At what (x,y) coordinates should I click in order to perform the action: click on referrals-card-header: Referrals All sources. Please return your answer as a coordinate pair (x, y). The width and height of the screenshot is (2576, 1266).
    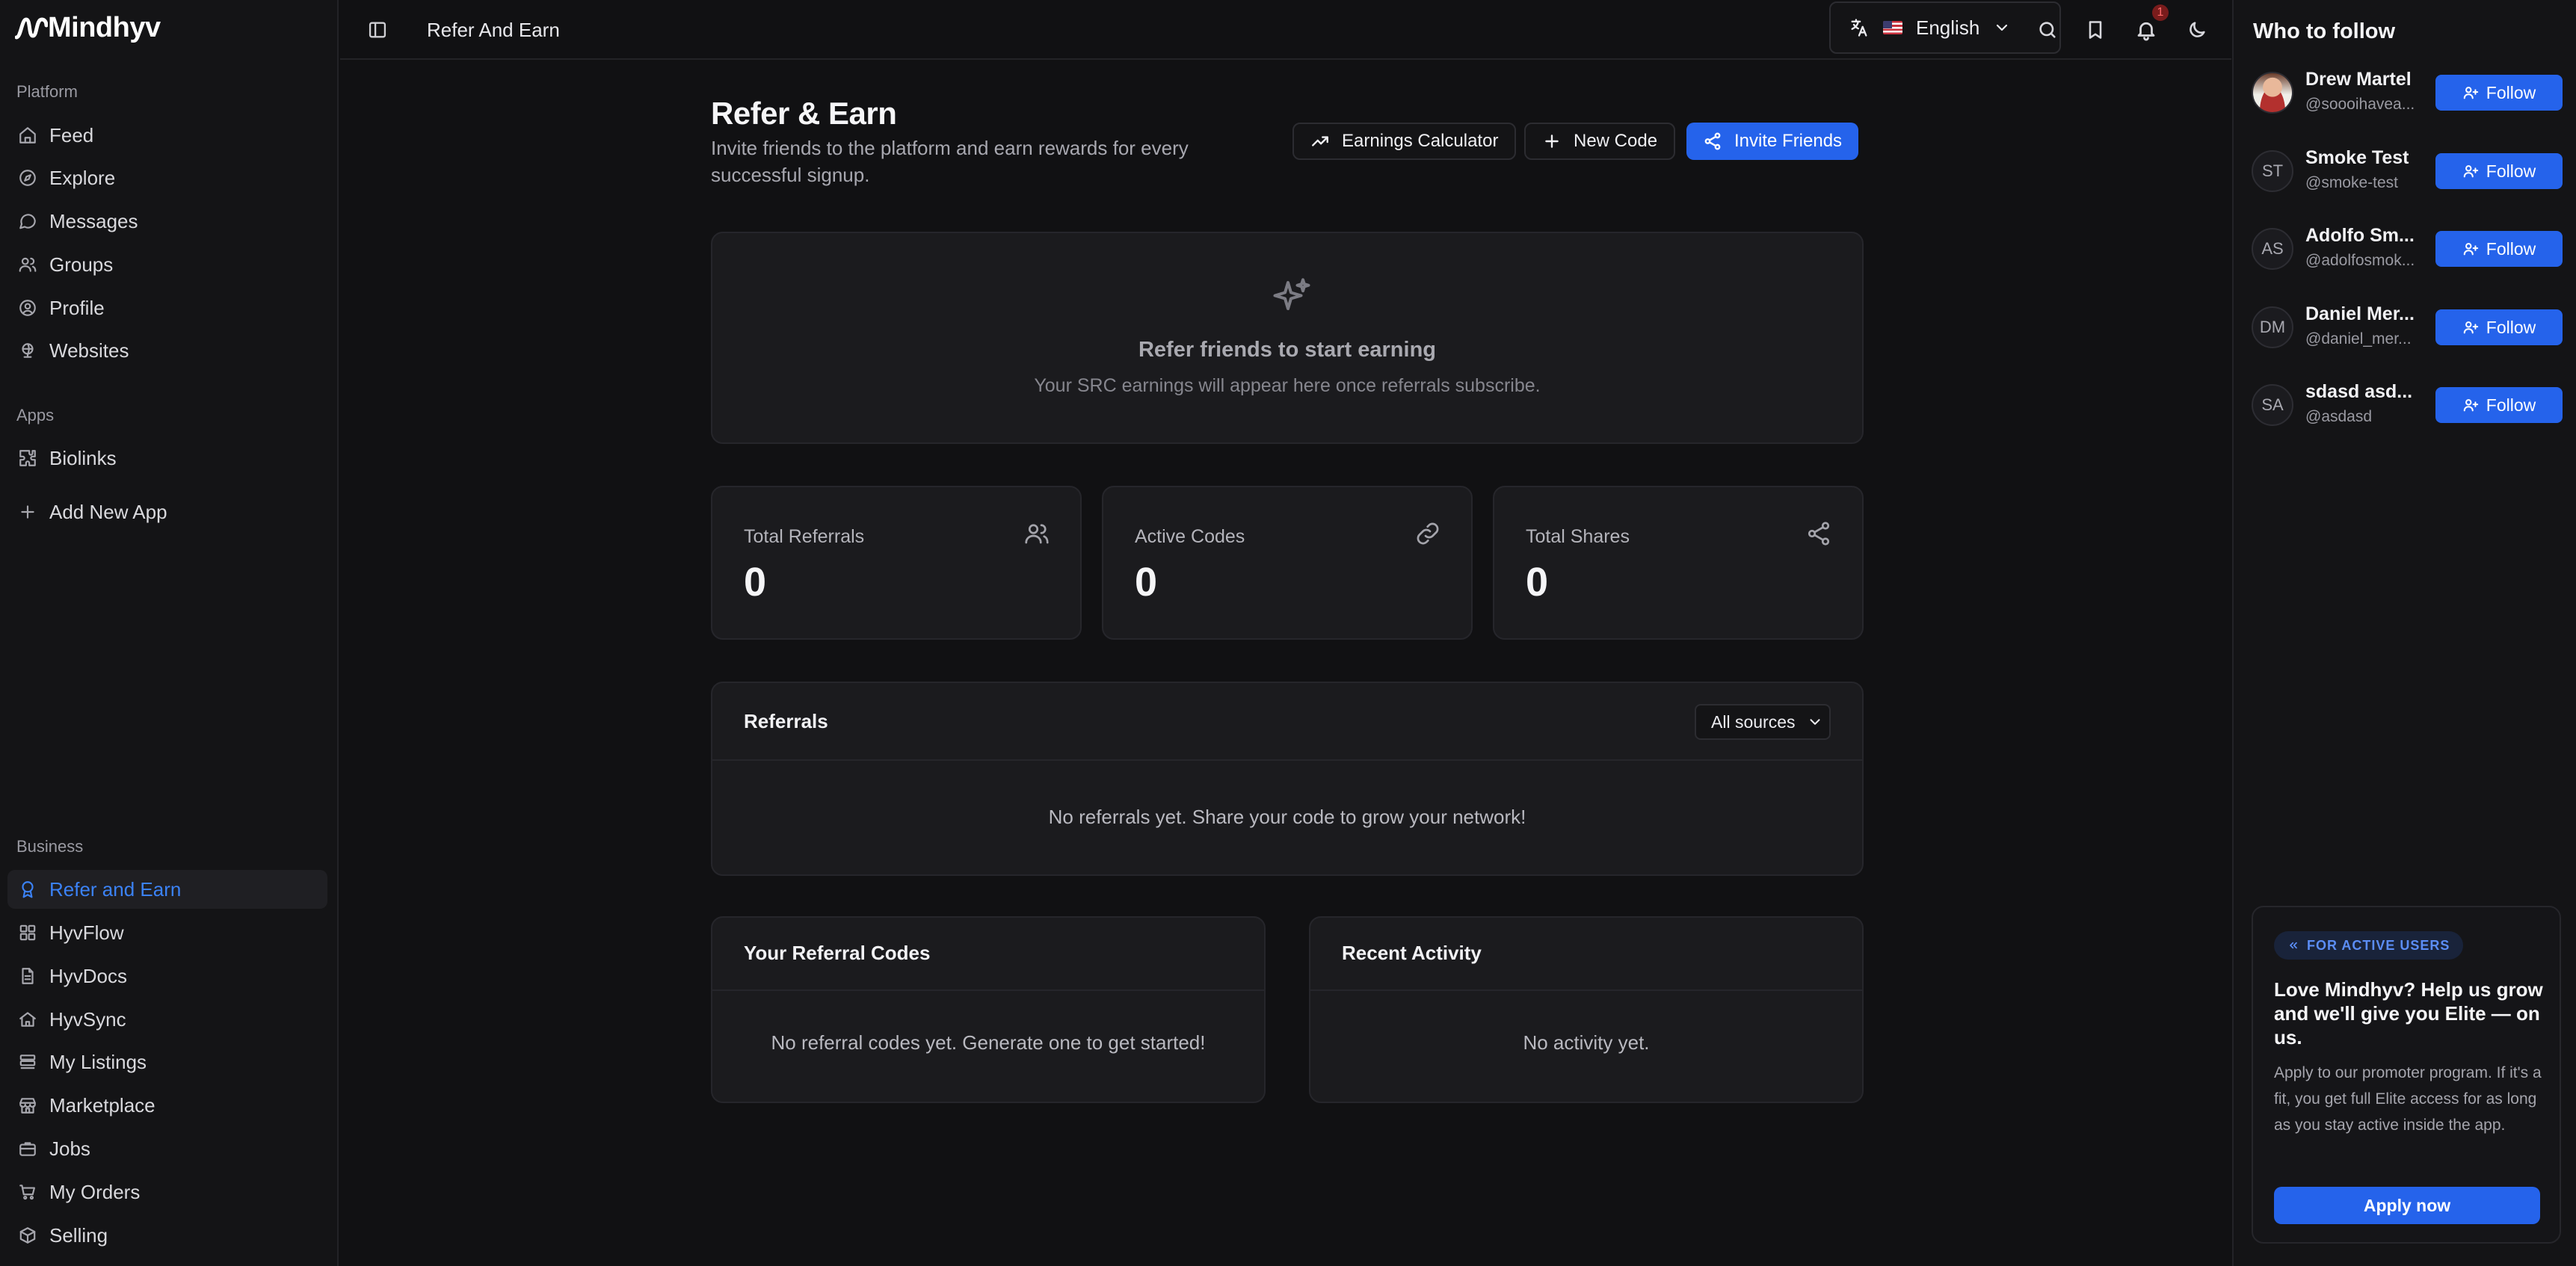
    Looking at the image, I should click on (1287, 722).